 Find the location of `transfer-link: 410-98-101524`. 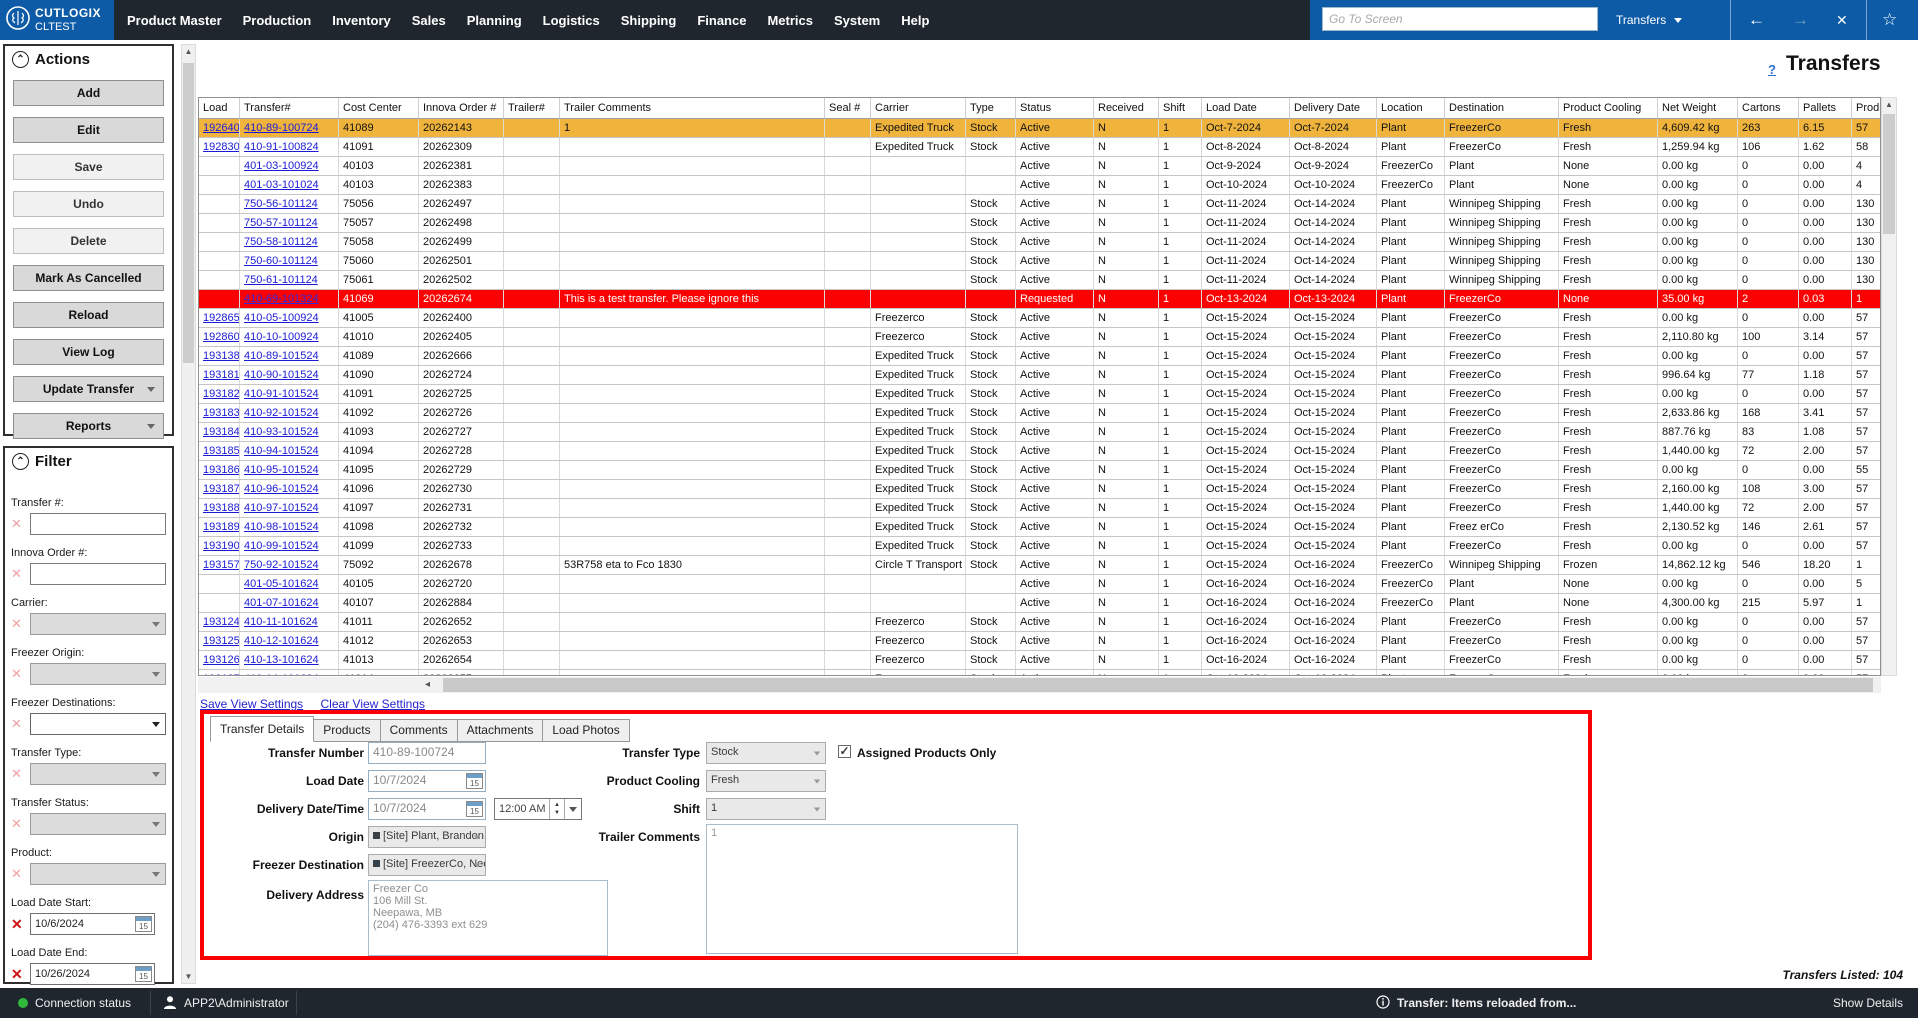

transfer-link: 410-98-101524 is located at coordinates (281, 527).